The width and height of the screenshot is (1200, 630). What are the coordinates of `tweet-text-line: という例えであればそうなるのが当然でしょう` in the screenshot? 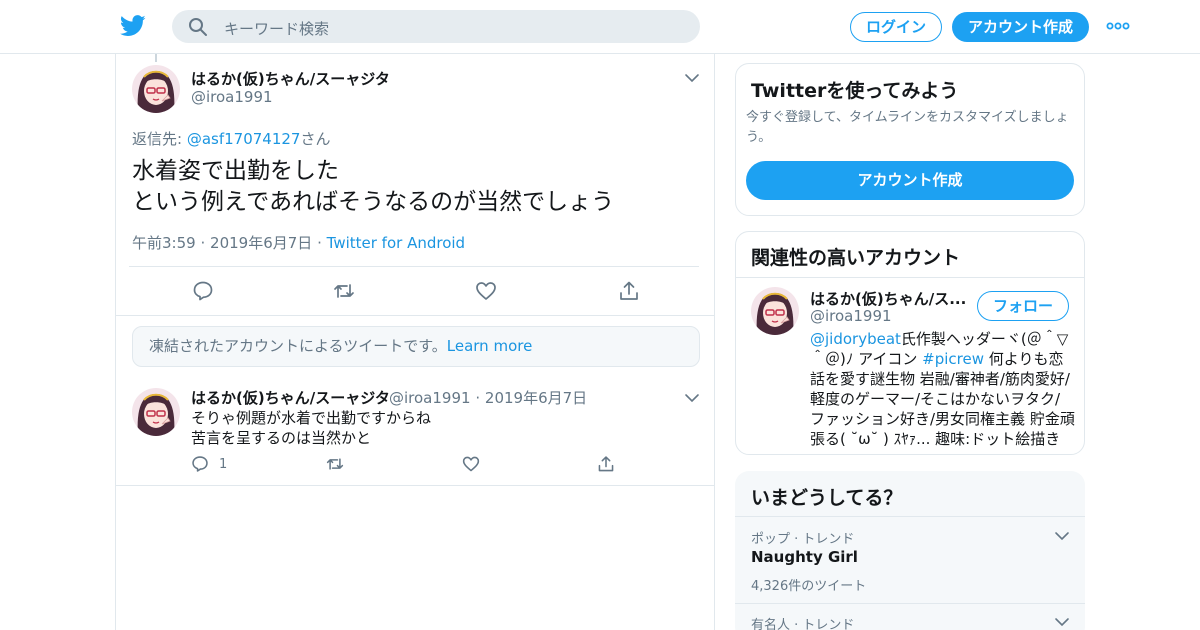 It's located at (373, 202).